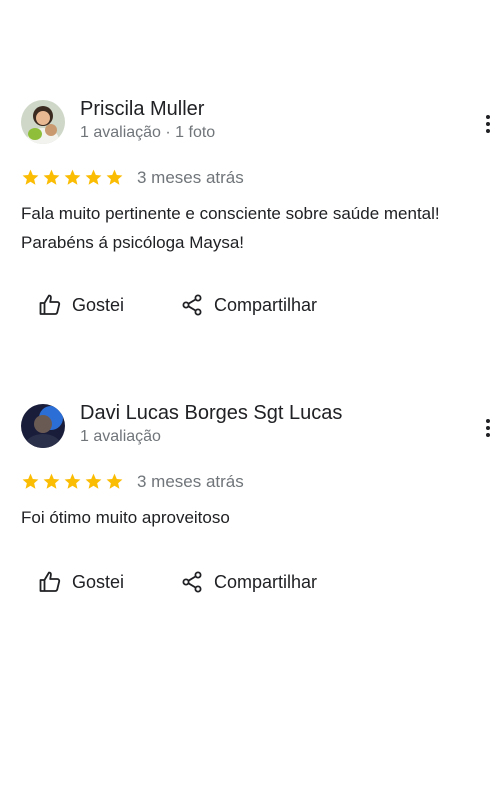 This screenshot has height=800, width=500. I want to click on reviewer-meta: 1 avaliação, so click(120, 436).